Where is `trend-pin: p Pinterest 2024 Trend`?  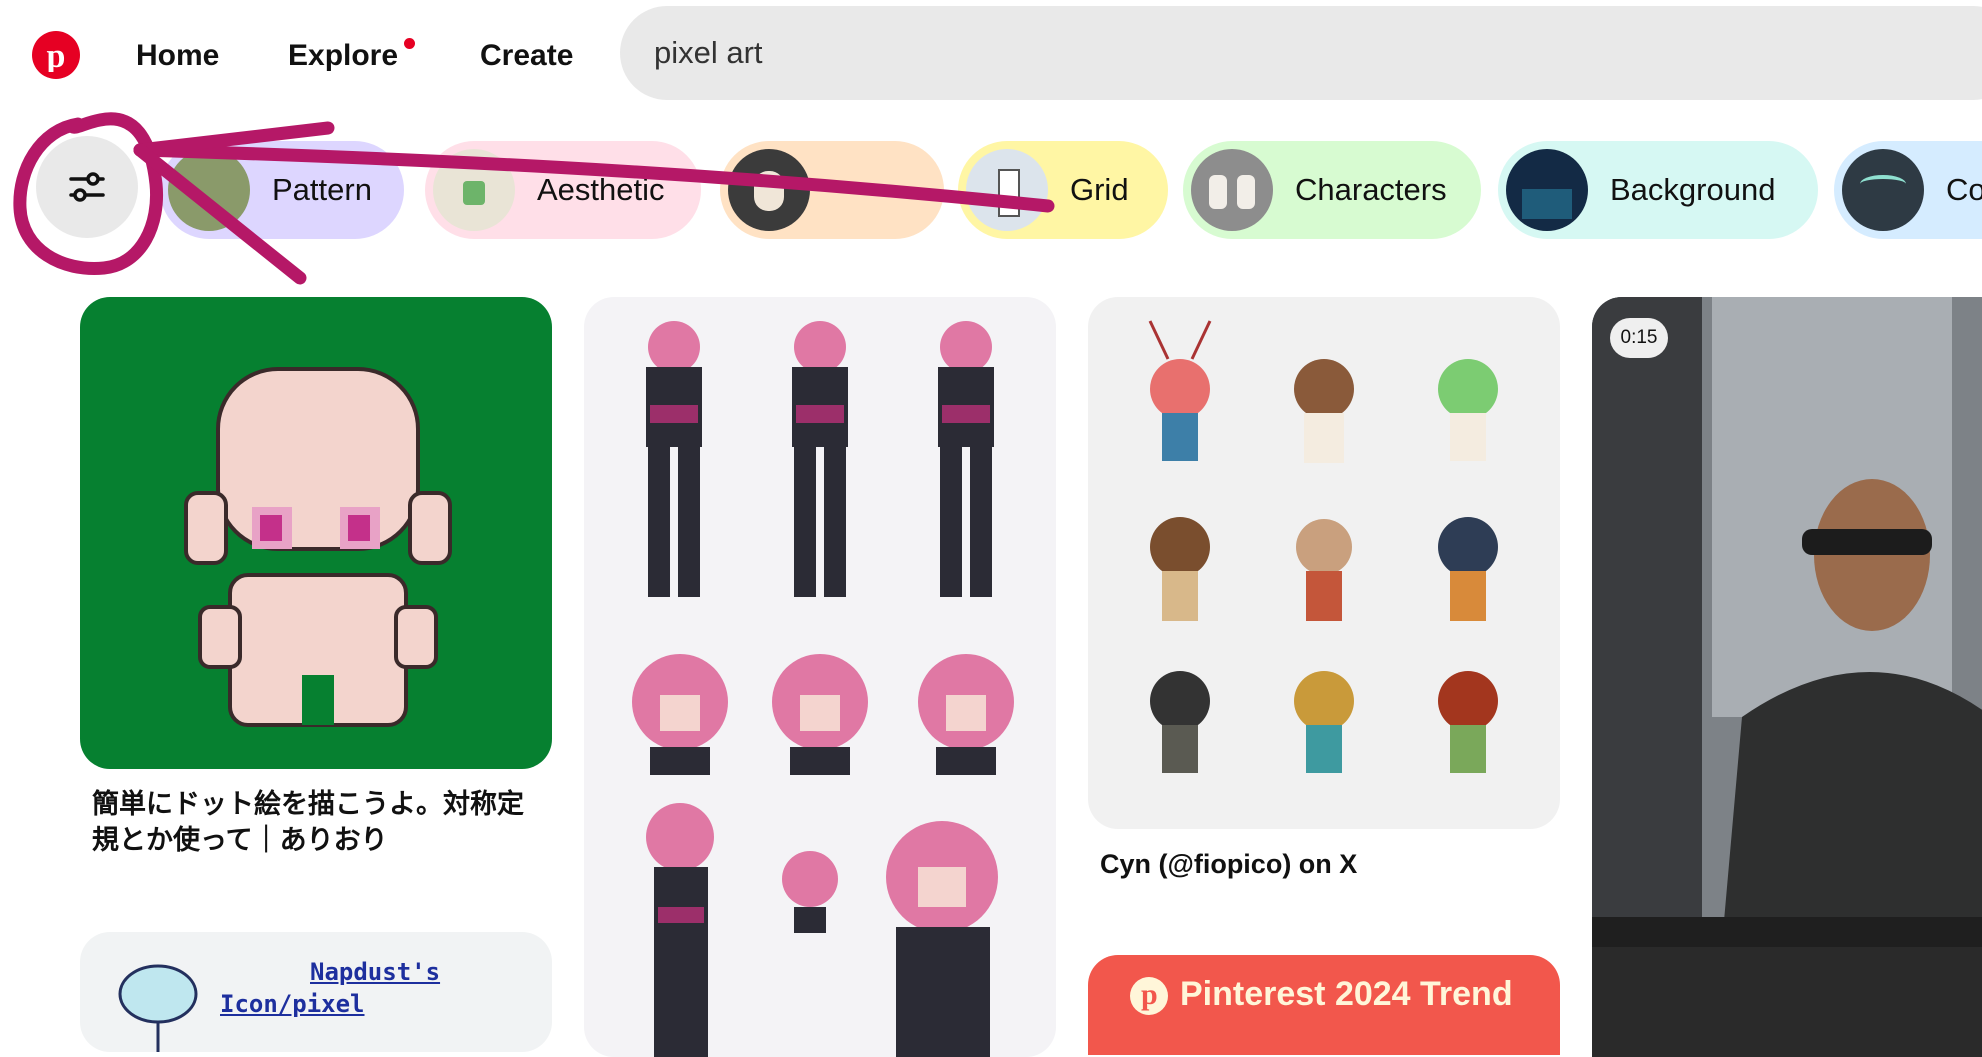 trend-pin: p Pinterest 2024 Trend is located at coordinates (1324, 1005).